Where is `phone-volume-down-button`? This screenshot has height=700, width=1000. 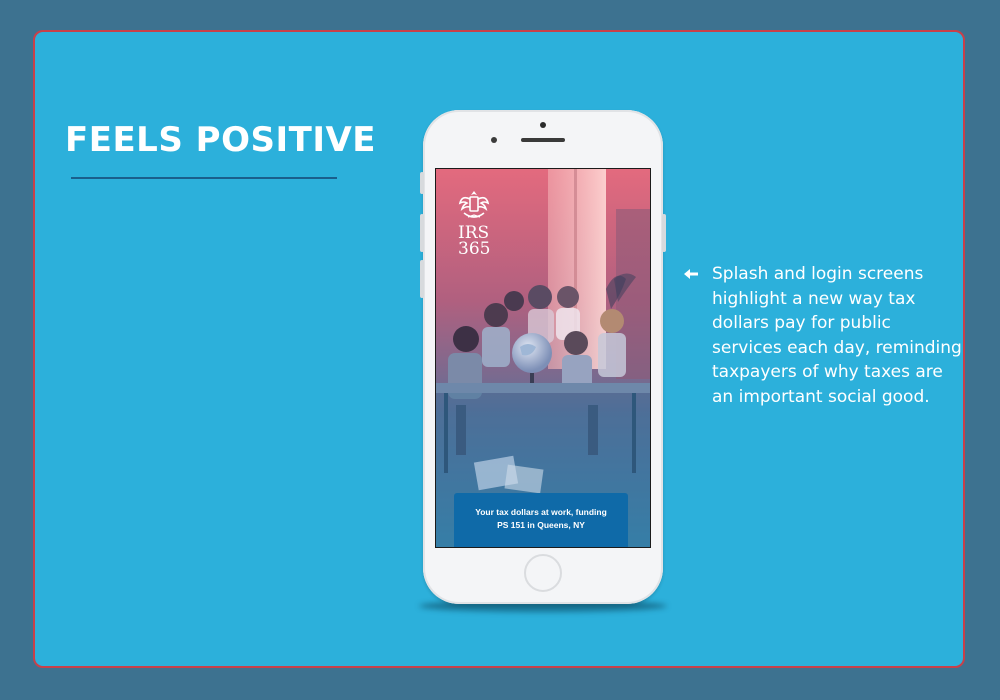
phone-volume-down-button is located at coordinates (422, 279).